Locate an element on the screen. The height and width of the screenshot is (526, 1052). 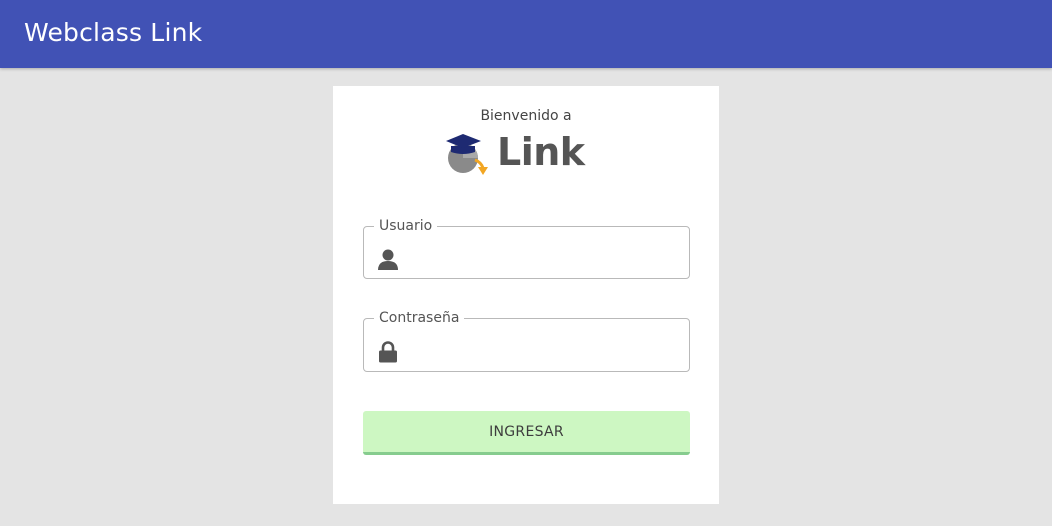
password-input is located at coordinates (545, 352).